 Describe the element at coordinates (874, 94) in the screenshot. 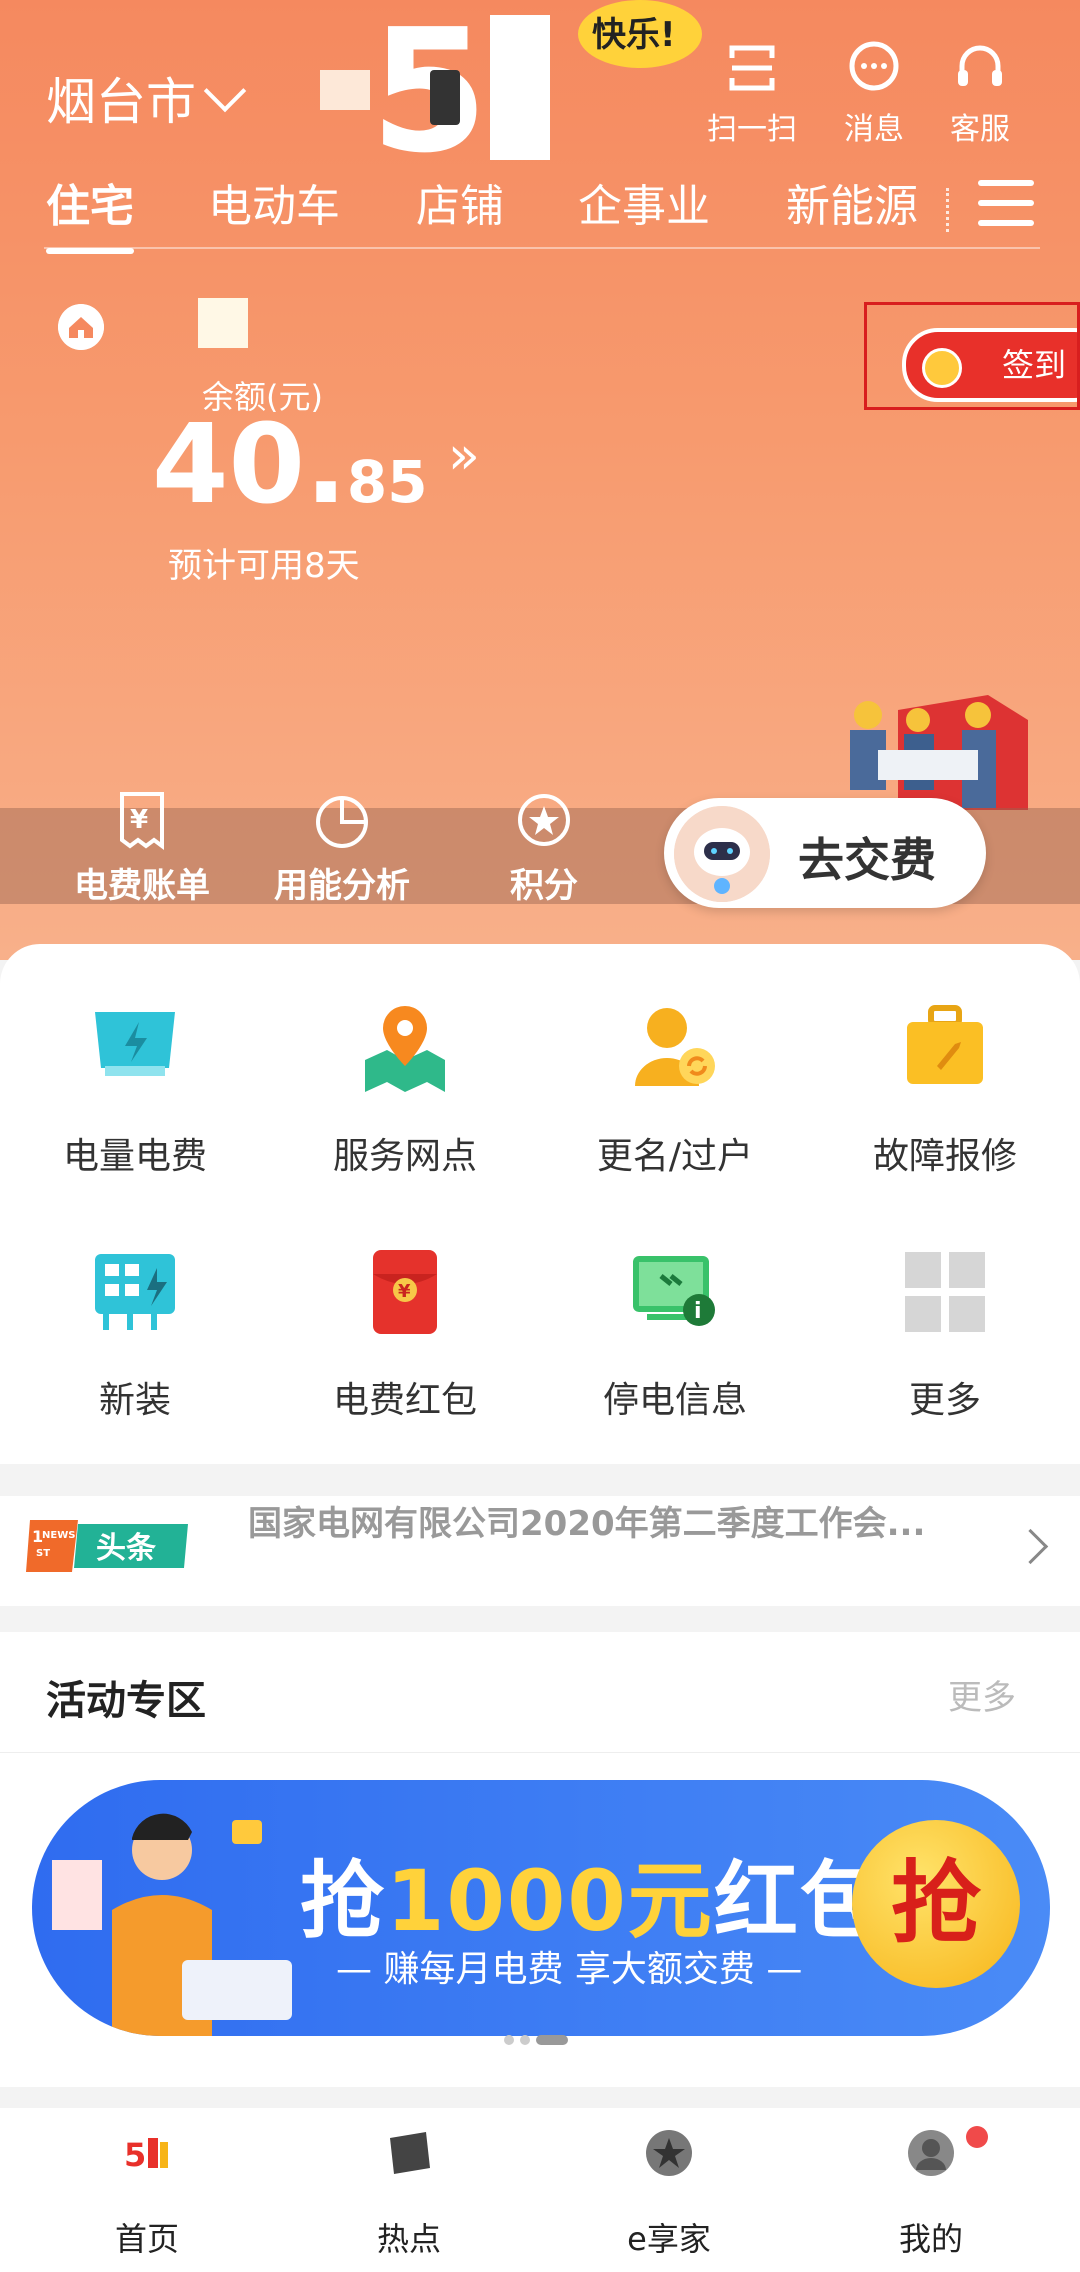

I see `message-button: 消息` at that location.